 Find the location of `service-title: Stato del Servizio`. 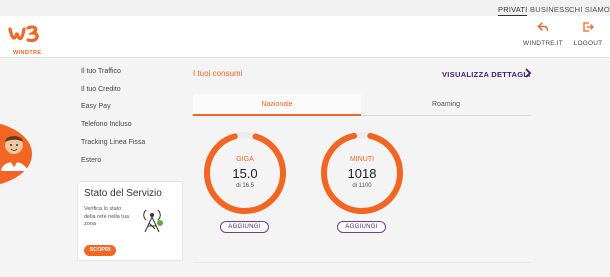

service-title: Stato del Servizio is located at coordinates (123, 193).